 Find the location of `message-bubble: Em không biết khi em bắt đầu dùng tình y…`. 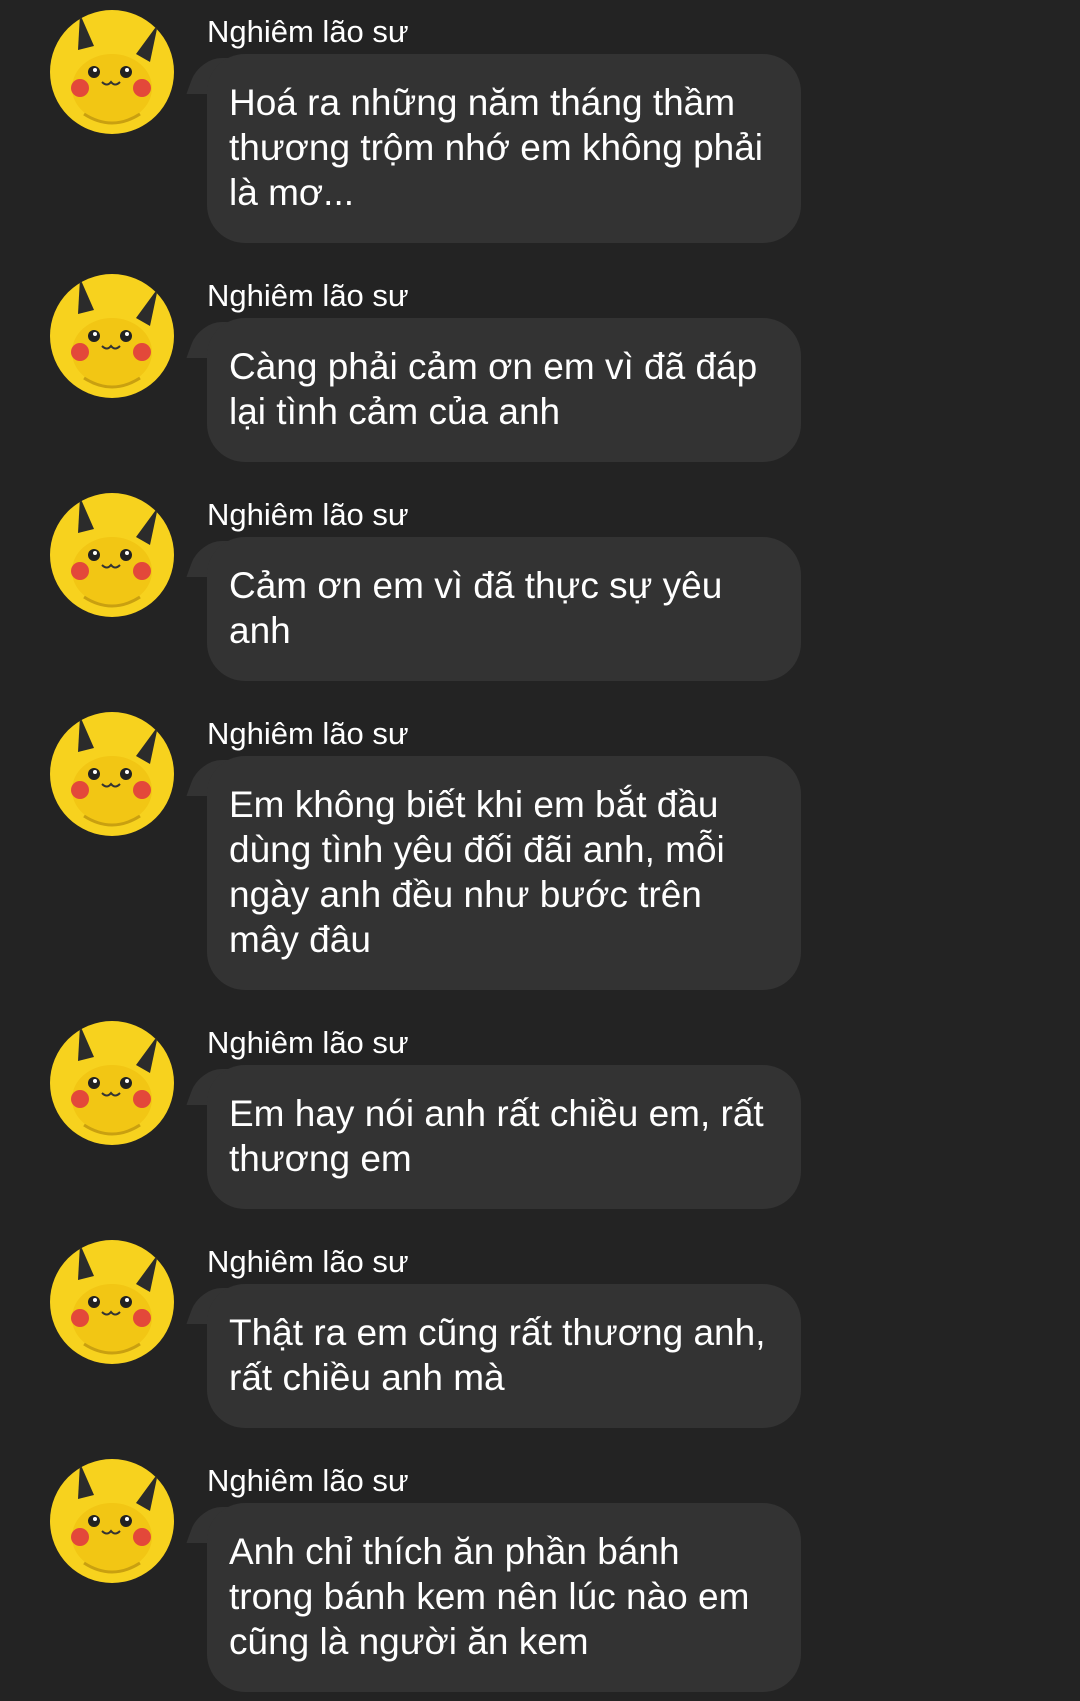

message-bubble: Em không biết khi em bắt đầu dùng tình y… is located at coordinates (504, 873).